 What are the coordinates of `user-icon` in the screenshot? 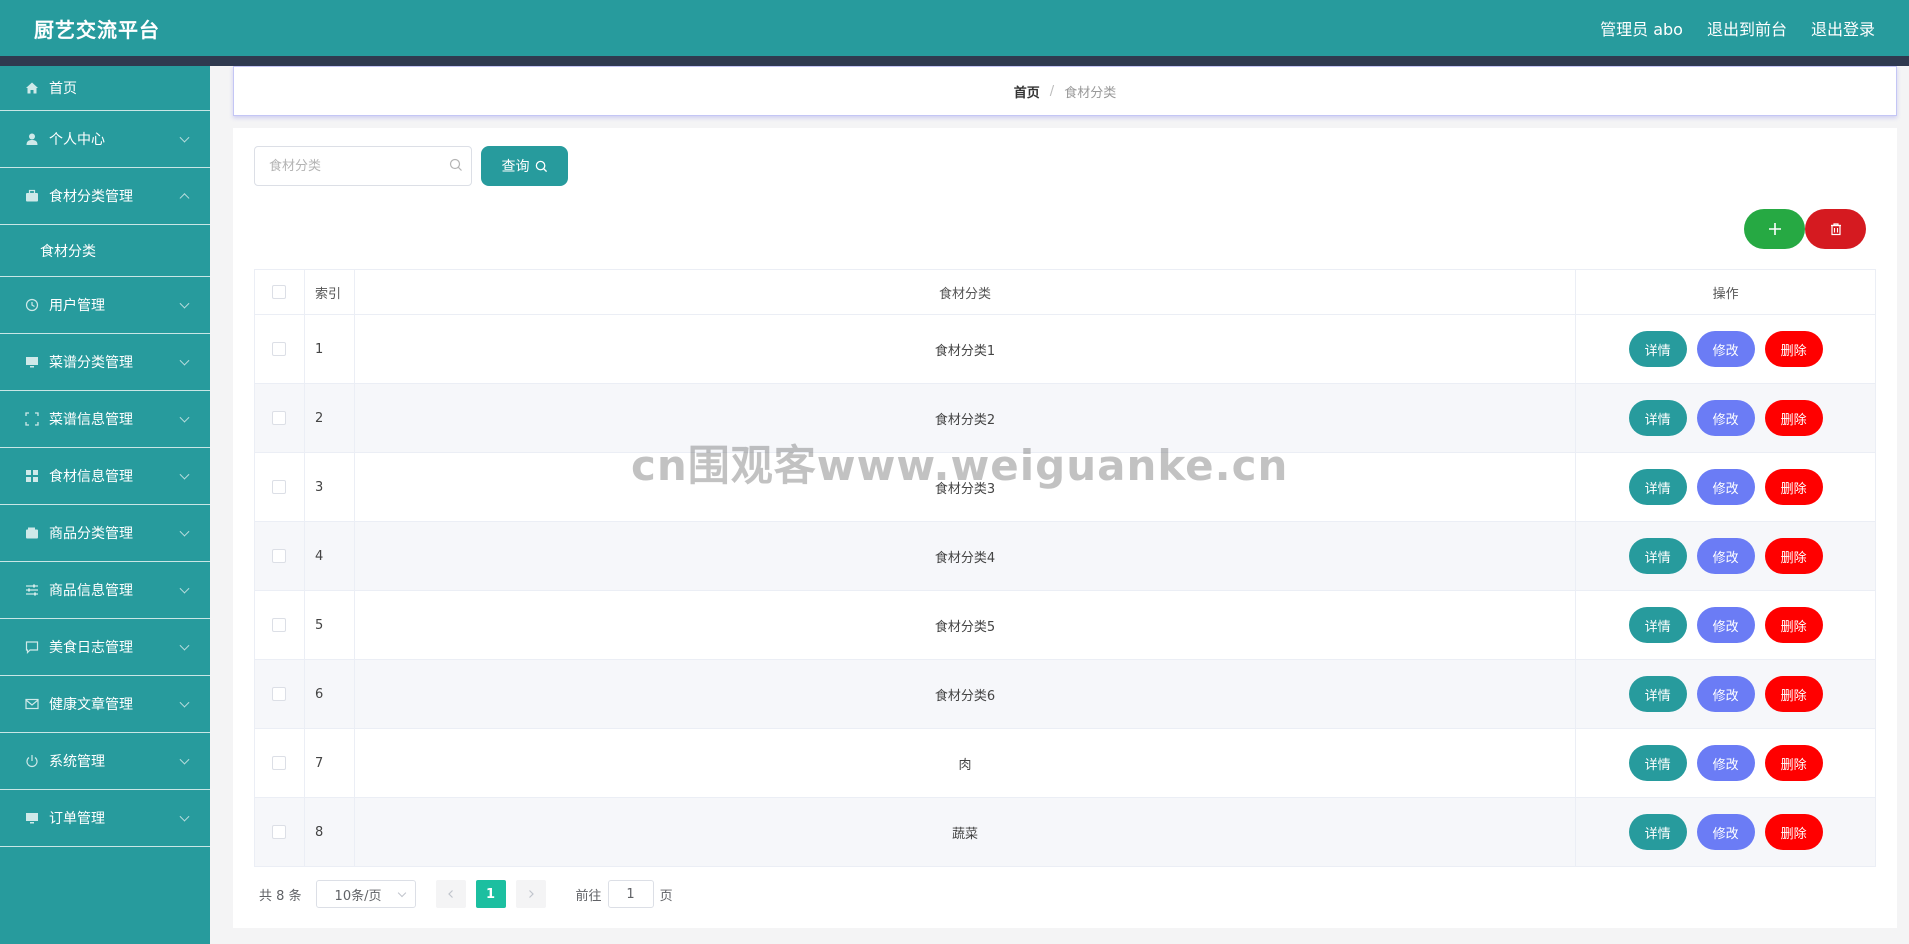 It's located at (32, 139).